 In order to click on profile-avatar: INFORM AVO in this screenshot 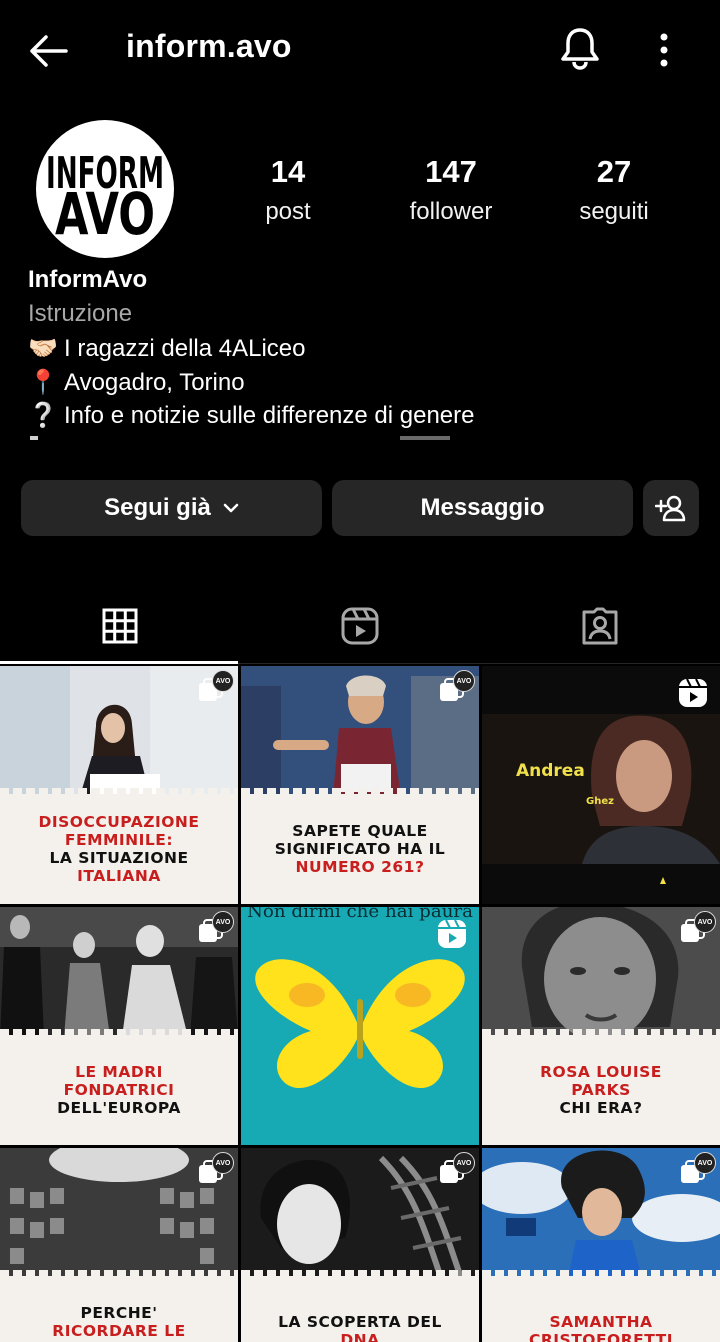, I will do `click(105, 189)`.